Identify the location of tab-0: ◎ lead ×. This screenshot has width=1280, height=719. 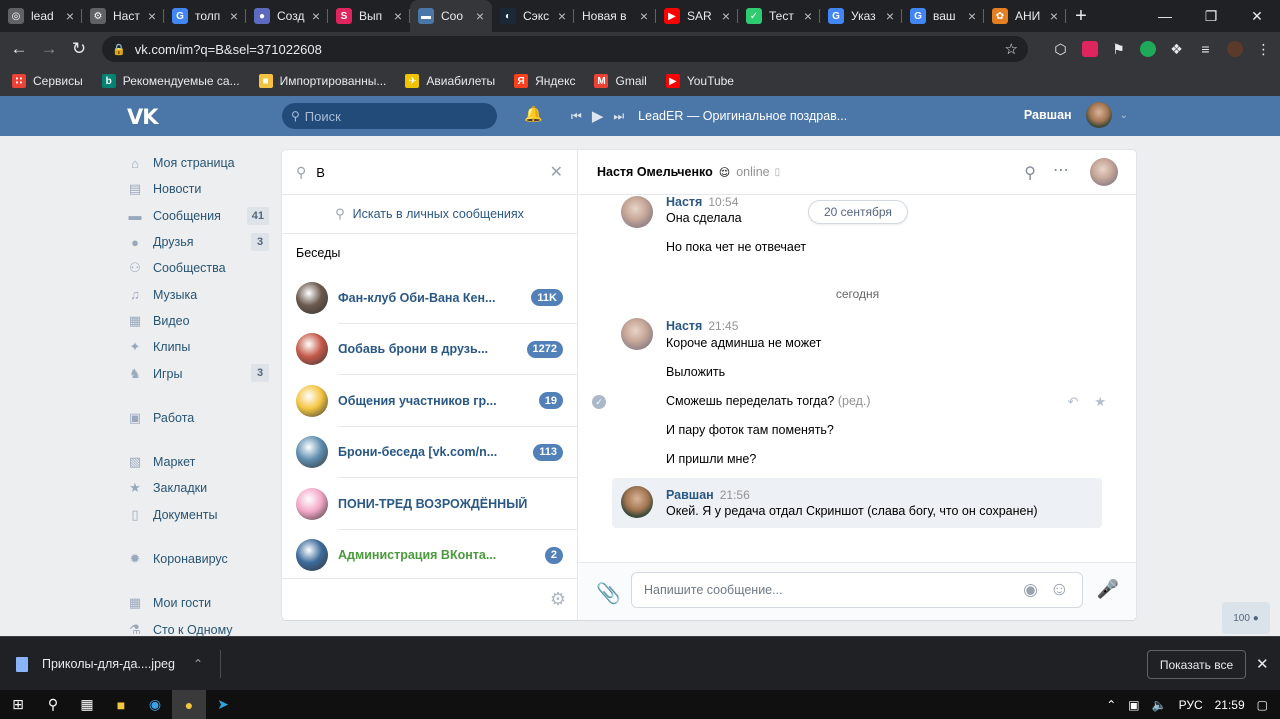
(41, 16).